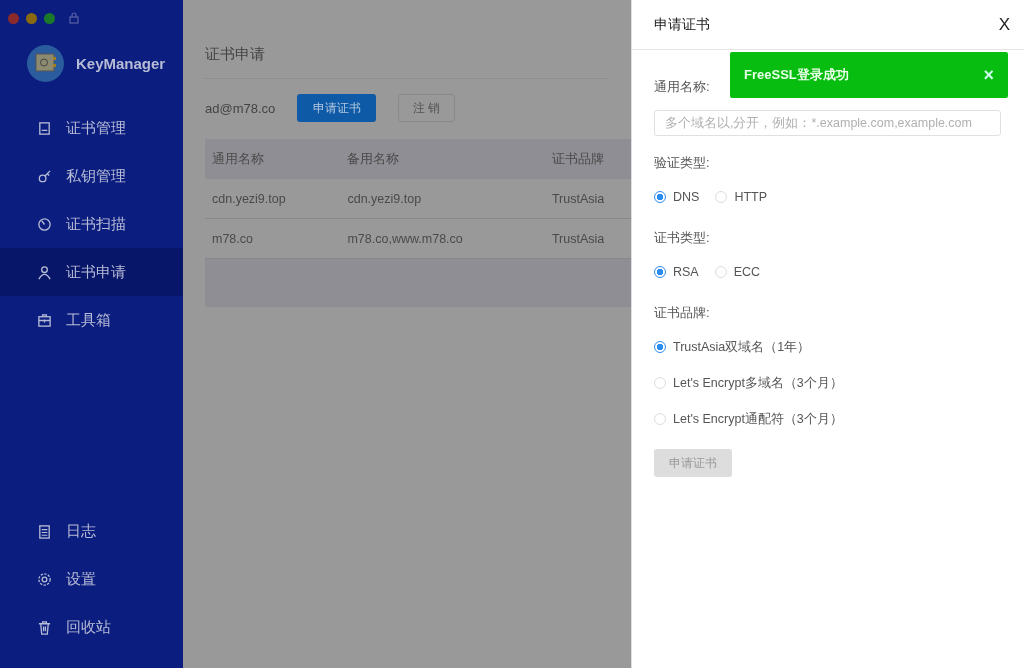 This screenshot has height=668, width=1024. Describe the element at coordinates (407, 39) in the screenshot. I see `page-title: 证书申请` at that location.